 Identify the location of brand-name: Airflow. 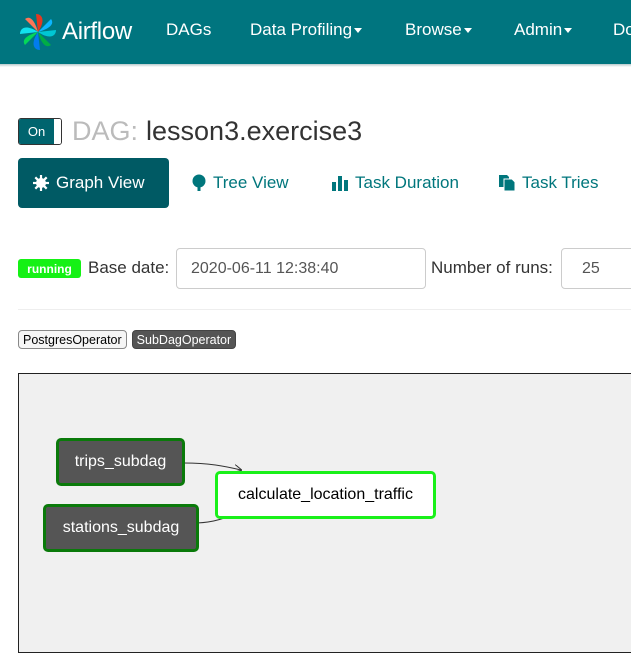
(97, 31).